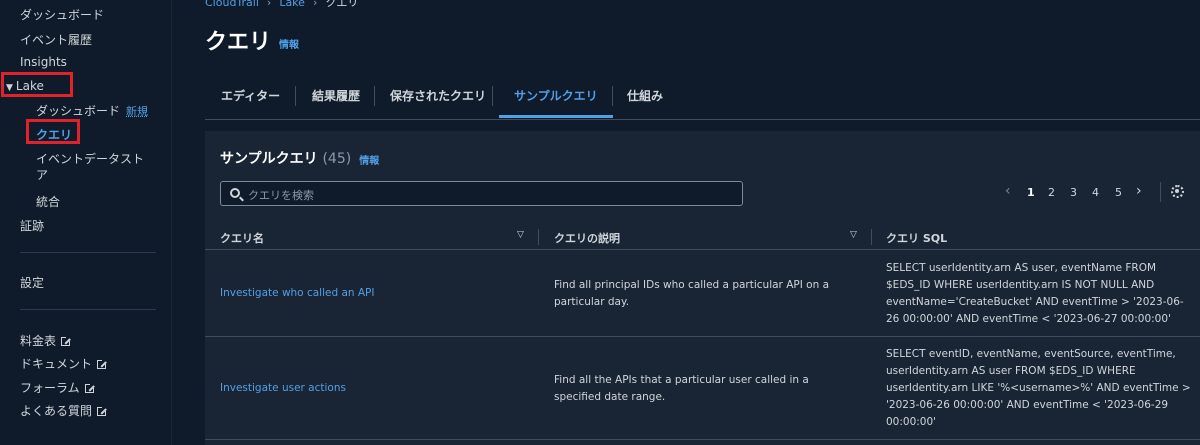 The width and height of the screenshot is (1200, 445). I want to click on panel-title: サンプルクエリ (45) 情報, so click(299, 158).